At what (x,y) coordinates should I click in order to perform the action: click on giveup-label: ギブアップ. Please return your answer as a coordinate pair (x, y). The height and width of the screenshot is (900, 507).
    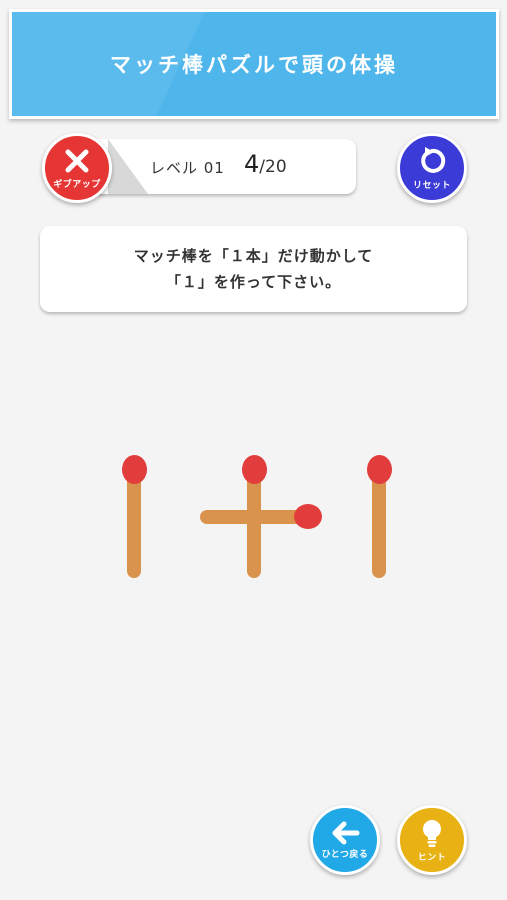
    Looking at the image, I should click on (77, 184).